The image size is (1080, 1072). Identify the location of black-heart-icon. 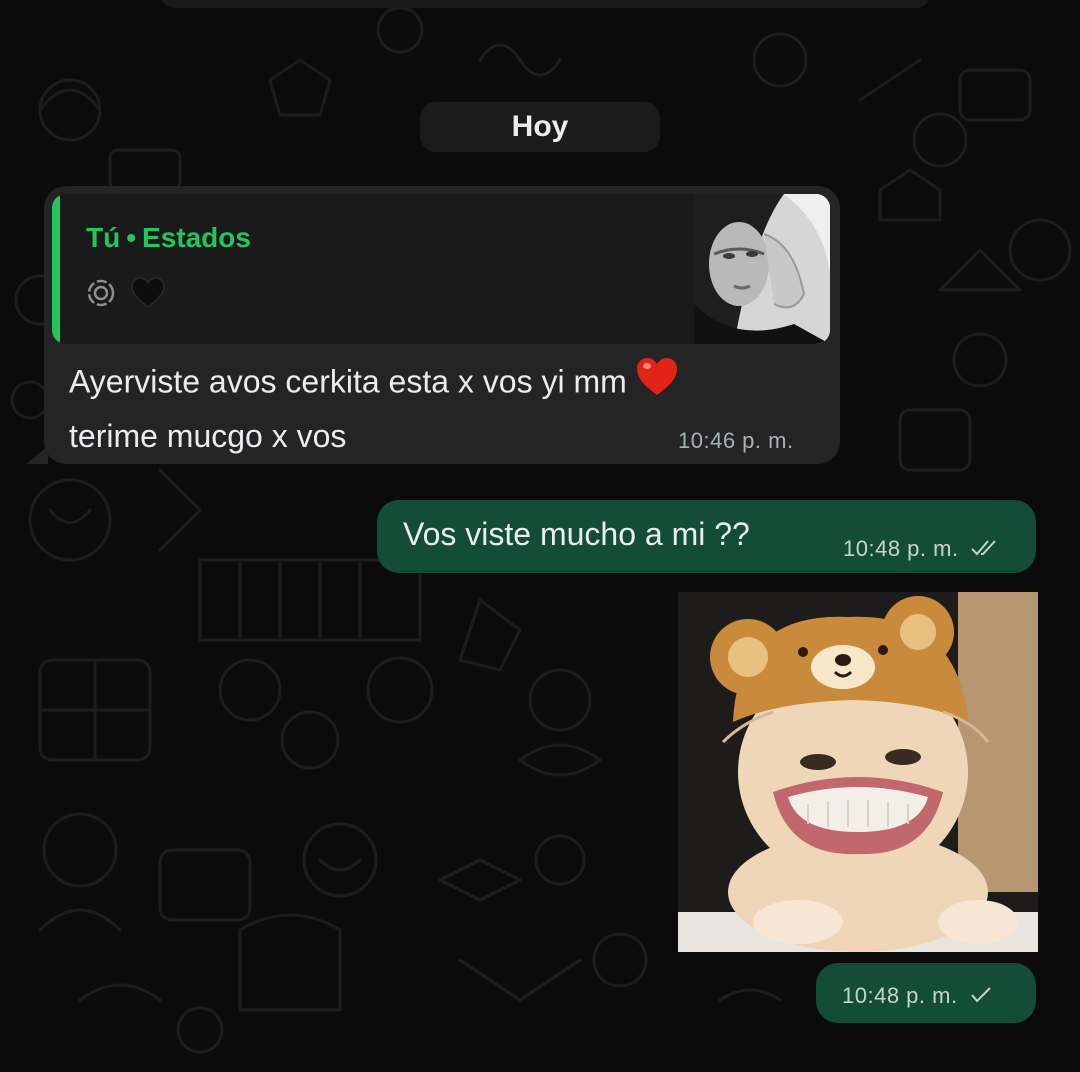
(148, 295).